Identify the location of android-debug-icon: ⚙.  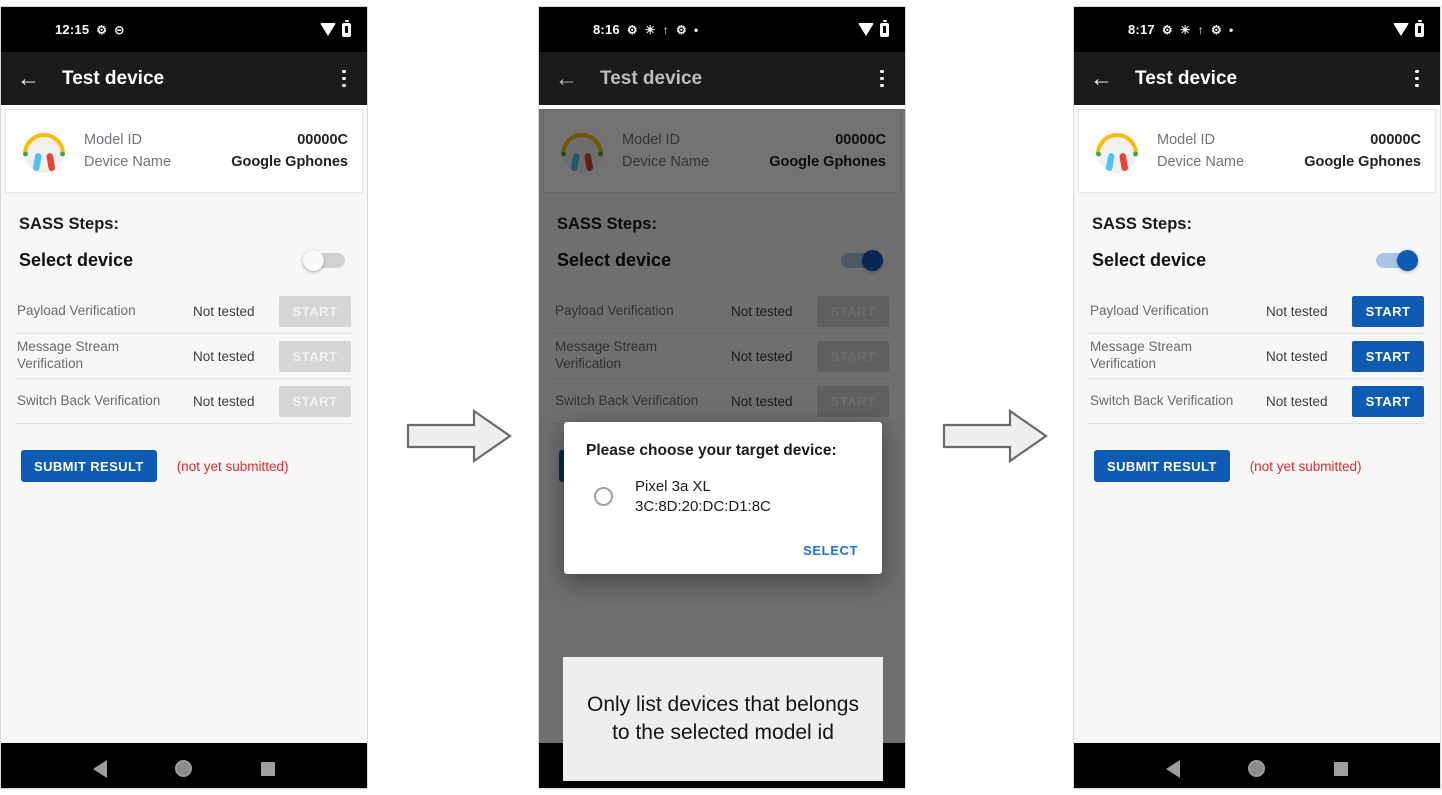
(102, 29).